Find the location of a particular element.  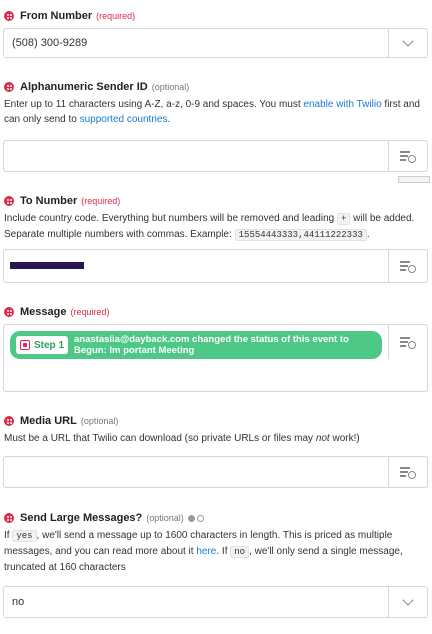

alpha-sender-title: Alphanumeric Sender ID is located at coordinates (84, 87).